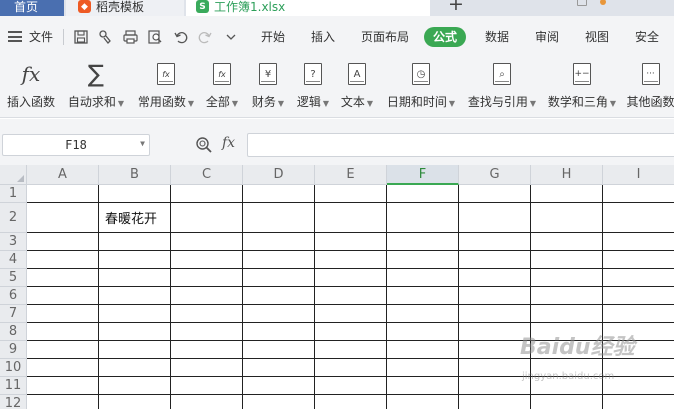  I want to click on menu-tab-home: 开始, so click(273, 37).